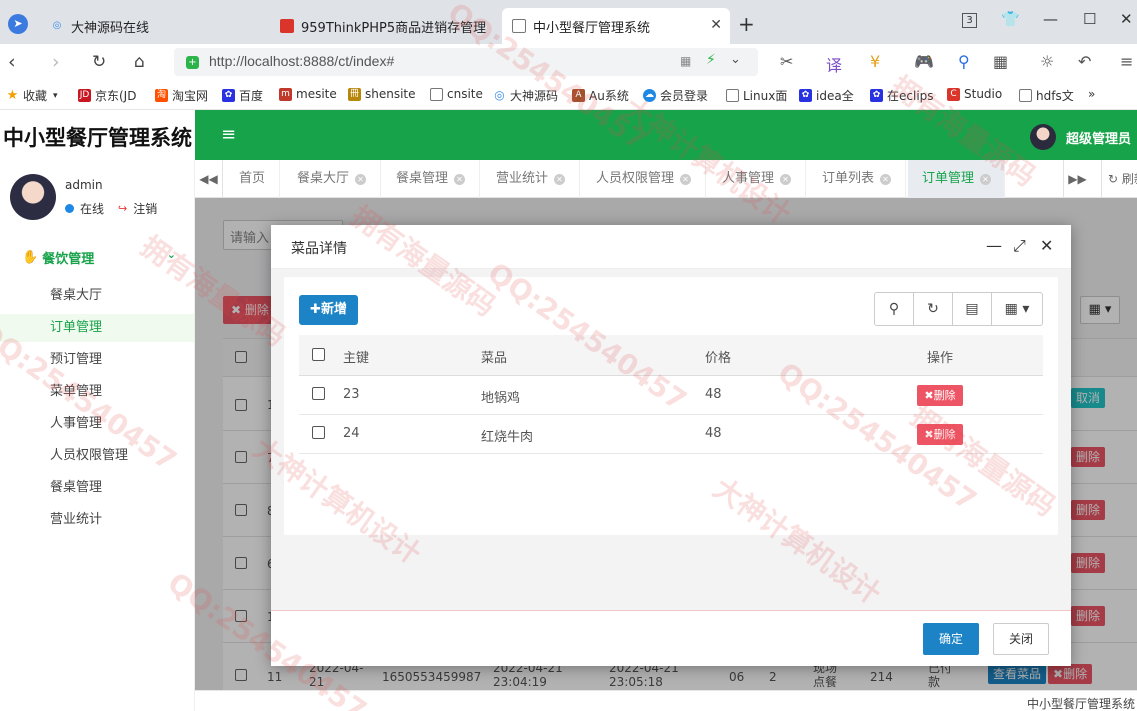  What do you see at coordinates (97, 392) in the screenshot?
I see `sidebar-item-menu: 菜单管理` at bounding box center [97, 392].